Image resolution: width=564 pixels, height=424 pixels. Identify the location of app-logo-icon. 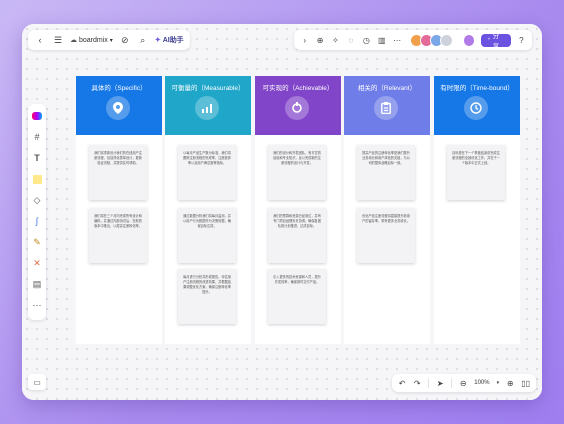
(37, 116).